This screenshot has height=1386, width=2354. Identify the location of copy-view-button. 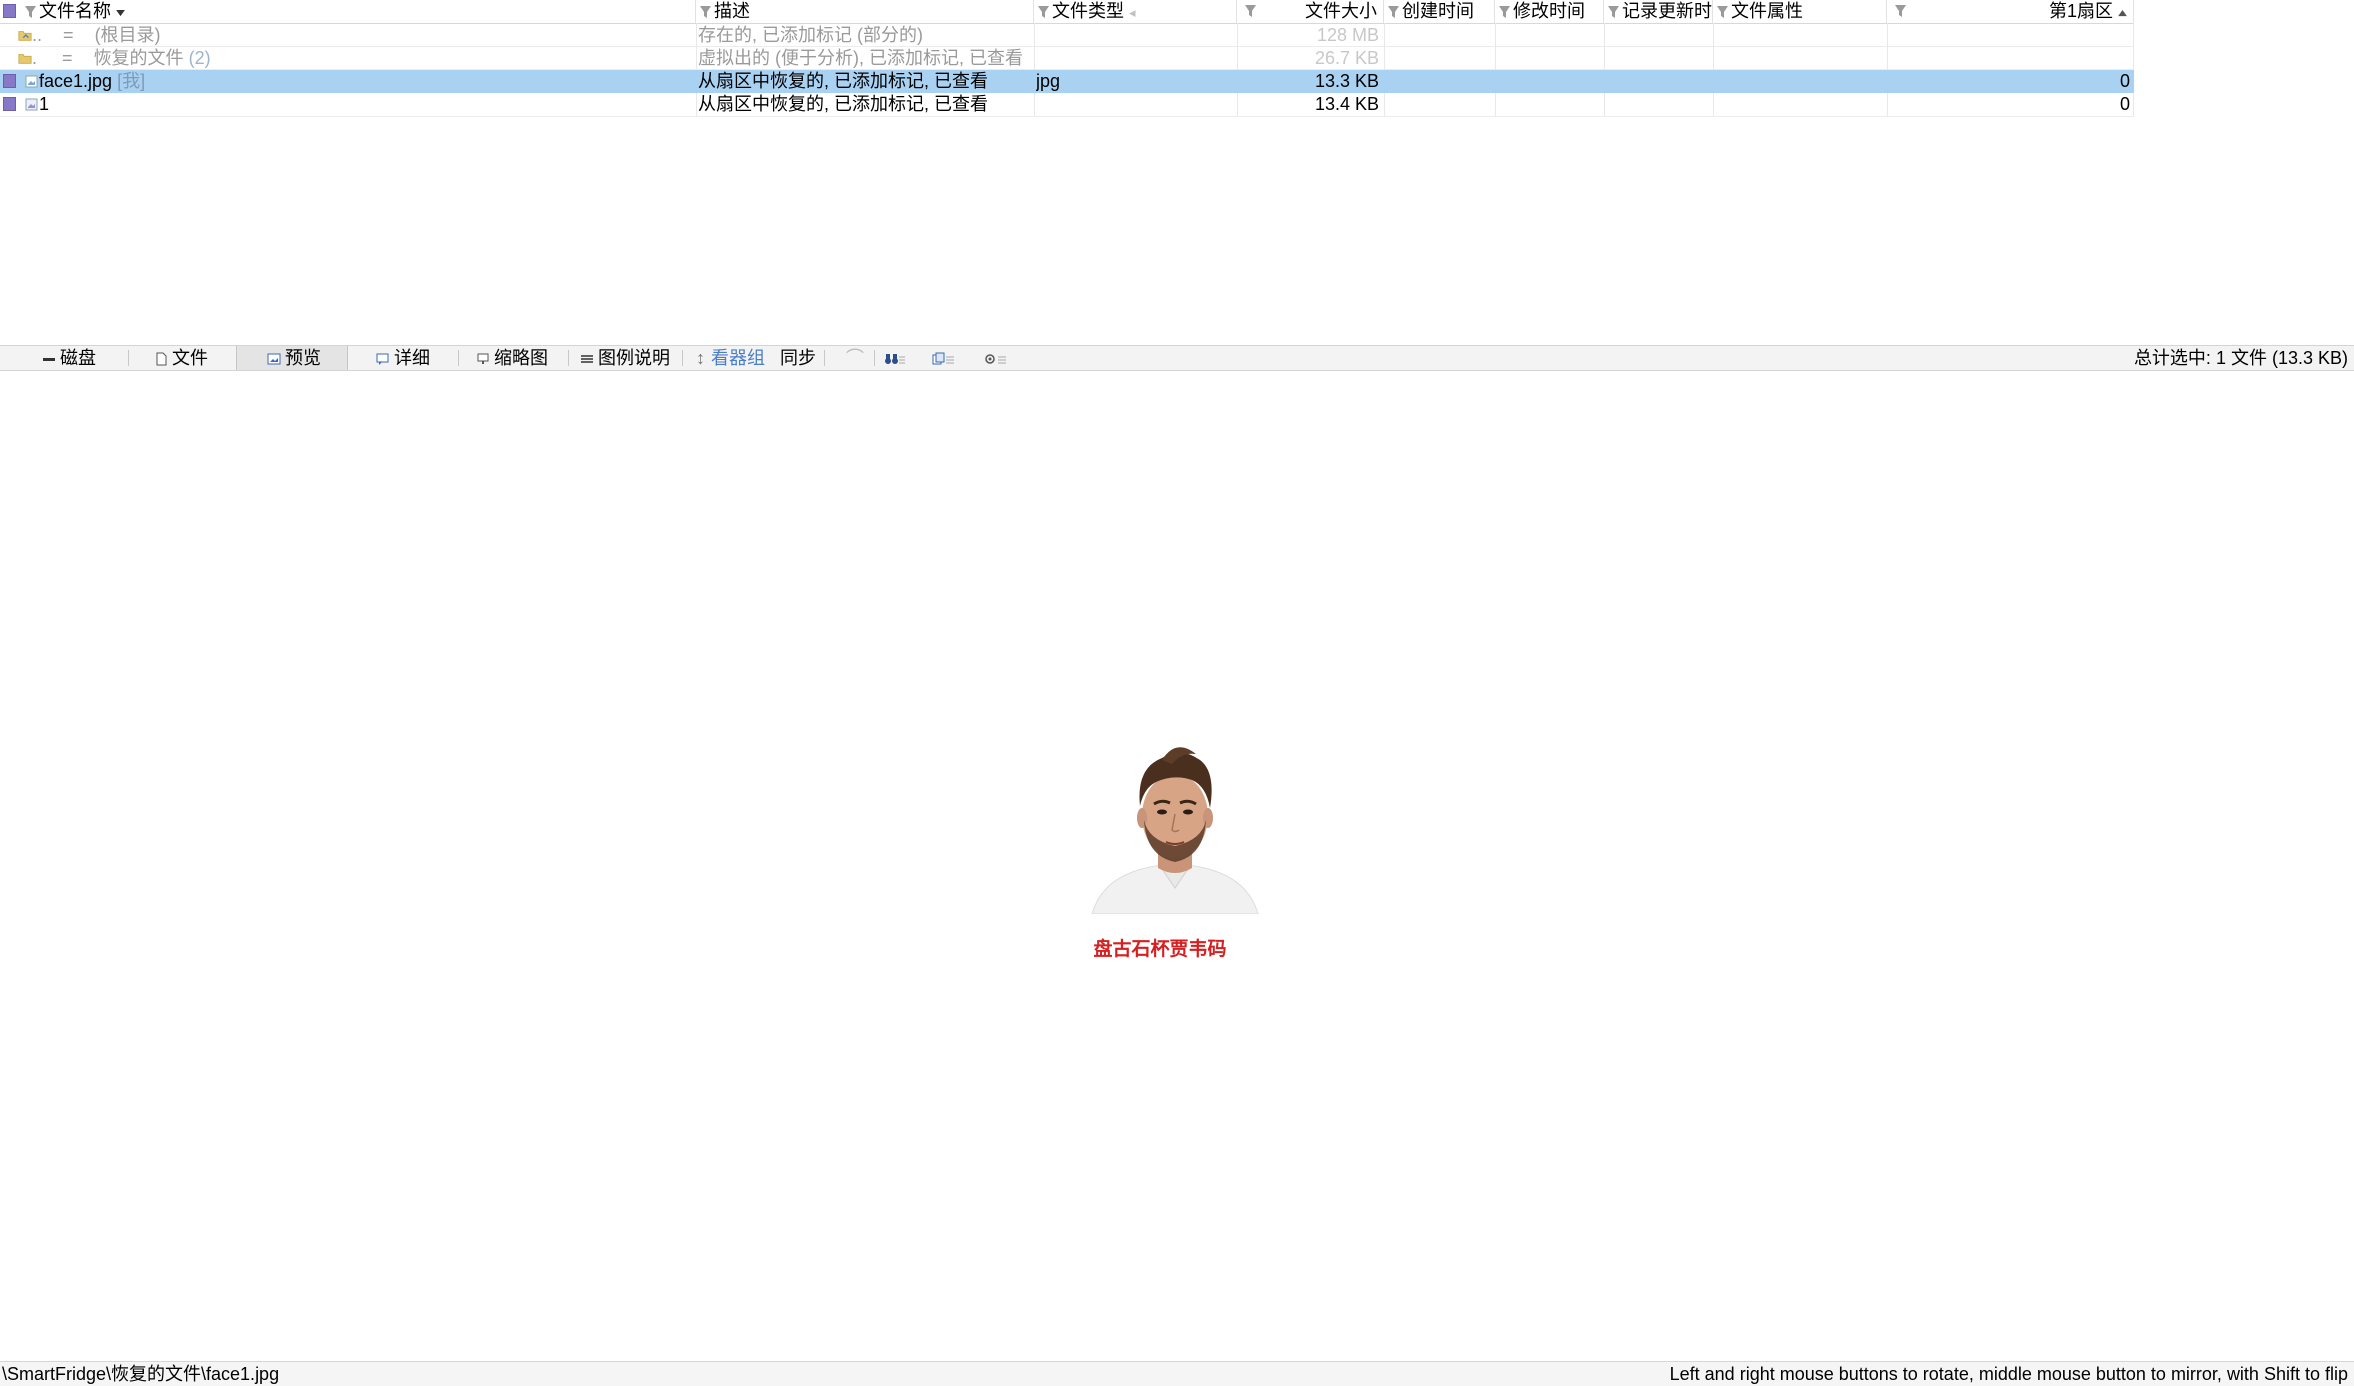
(946, 358).